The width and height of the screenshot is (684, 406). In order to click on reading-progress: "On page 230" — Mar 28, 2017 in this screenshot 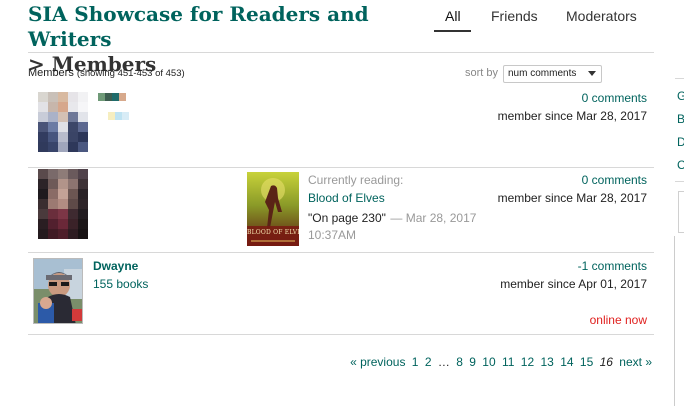, I will do `click(392, 218)`.